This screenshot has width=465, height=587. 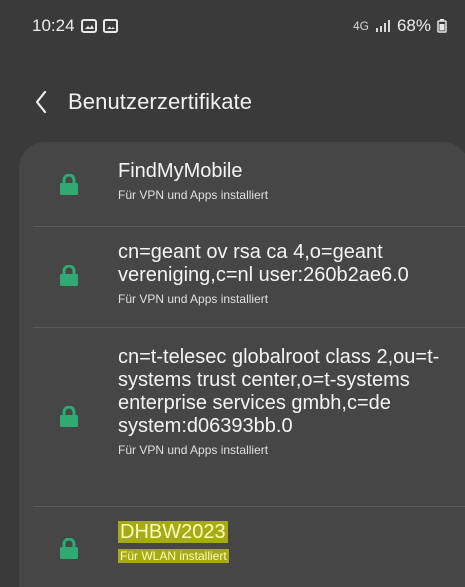 What do you see at coordinates (51, 102) in the screenshot?
I see `back-button` at bounding box center [51, 102].